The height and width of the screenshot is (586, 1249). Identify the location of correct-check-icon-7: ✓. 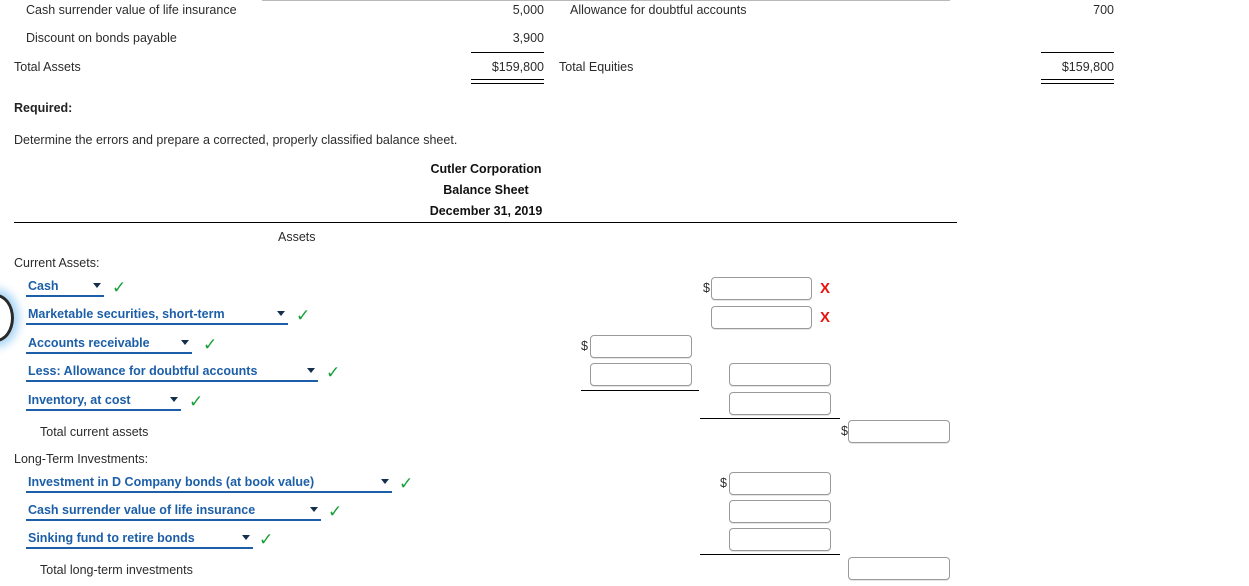
(335, 512).